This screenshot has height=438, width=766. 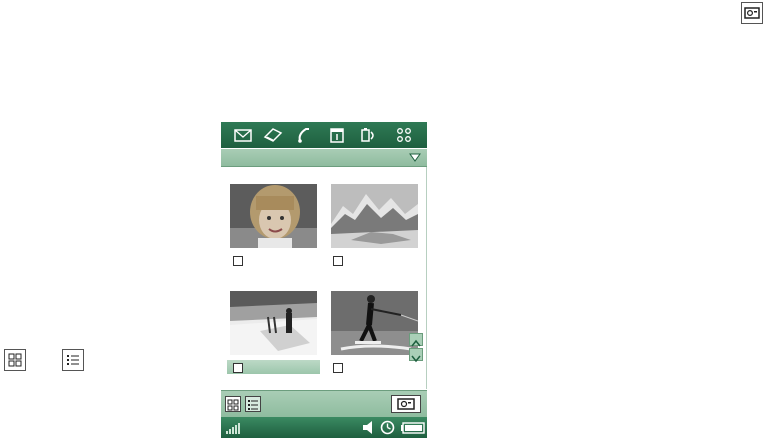 I want to click on mail-button, so click(x=243, y=135).